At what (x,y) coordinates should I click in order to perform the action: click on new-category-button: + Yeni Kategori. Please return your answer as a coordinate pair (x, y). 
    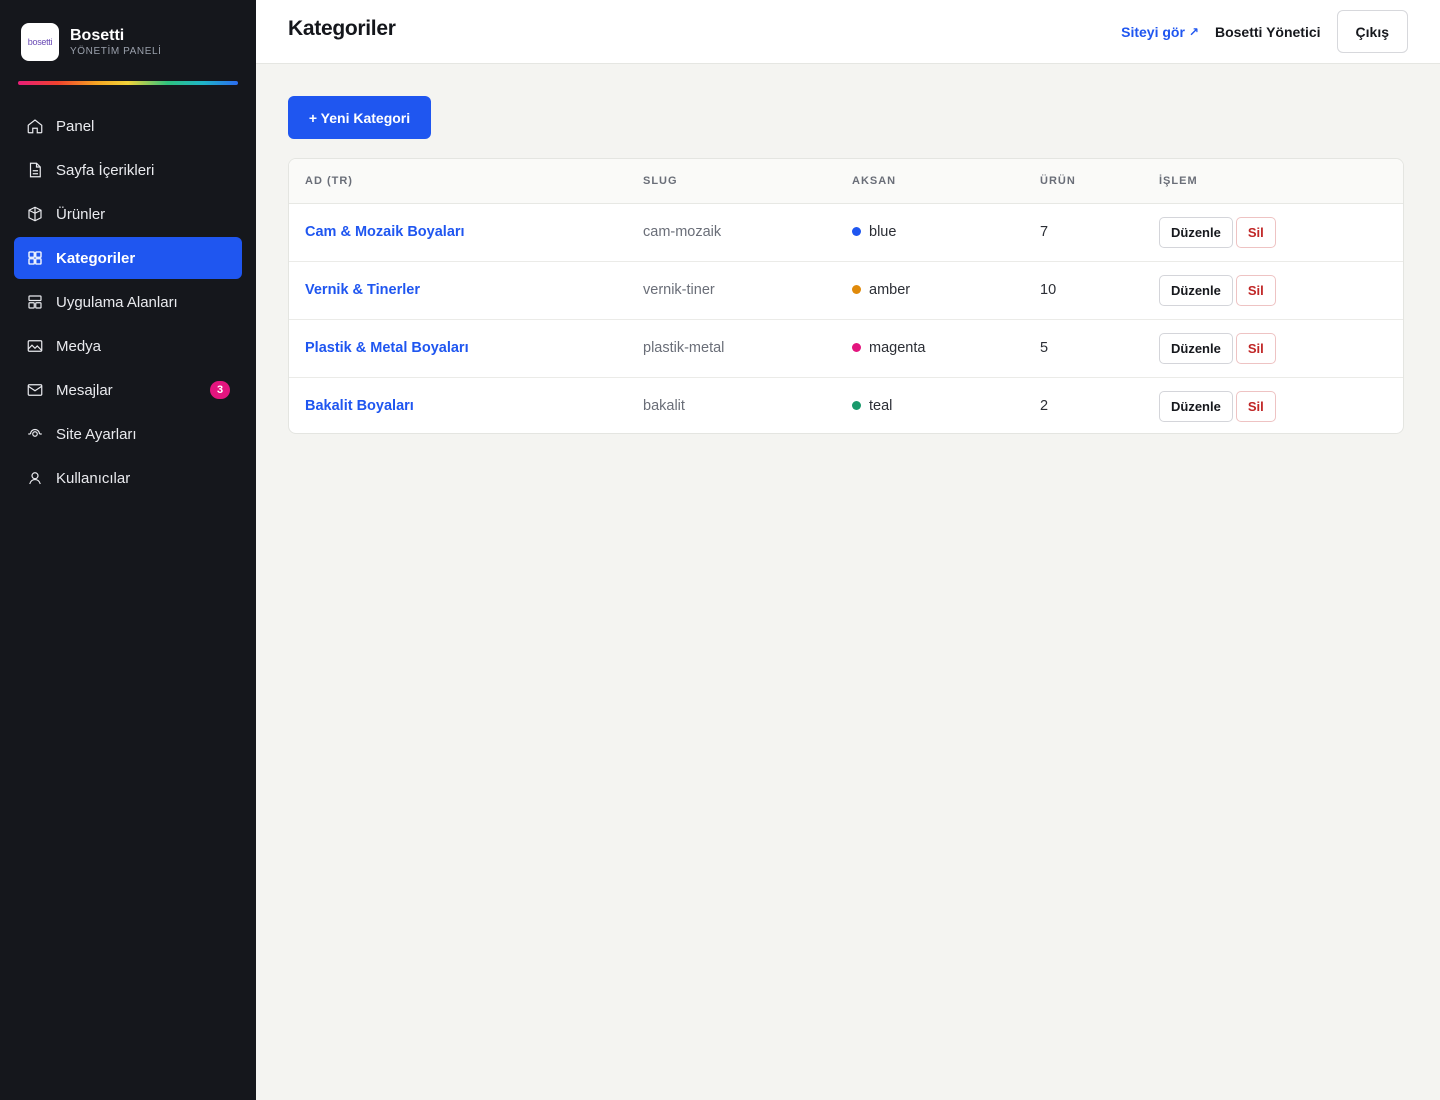
    Looking at the image, I should click on (359, 117).